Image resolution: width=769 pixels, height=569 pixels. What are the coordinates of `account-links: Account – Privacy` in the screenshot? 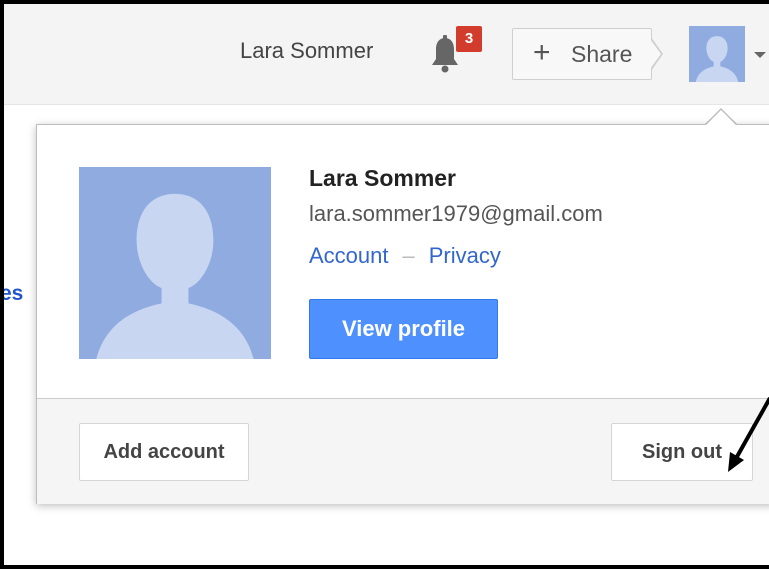 It's located at (405, 256).